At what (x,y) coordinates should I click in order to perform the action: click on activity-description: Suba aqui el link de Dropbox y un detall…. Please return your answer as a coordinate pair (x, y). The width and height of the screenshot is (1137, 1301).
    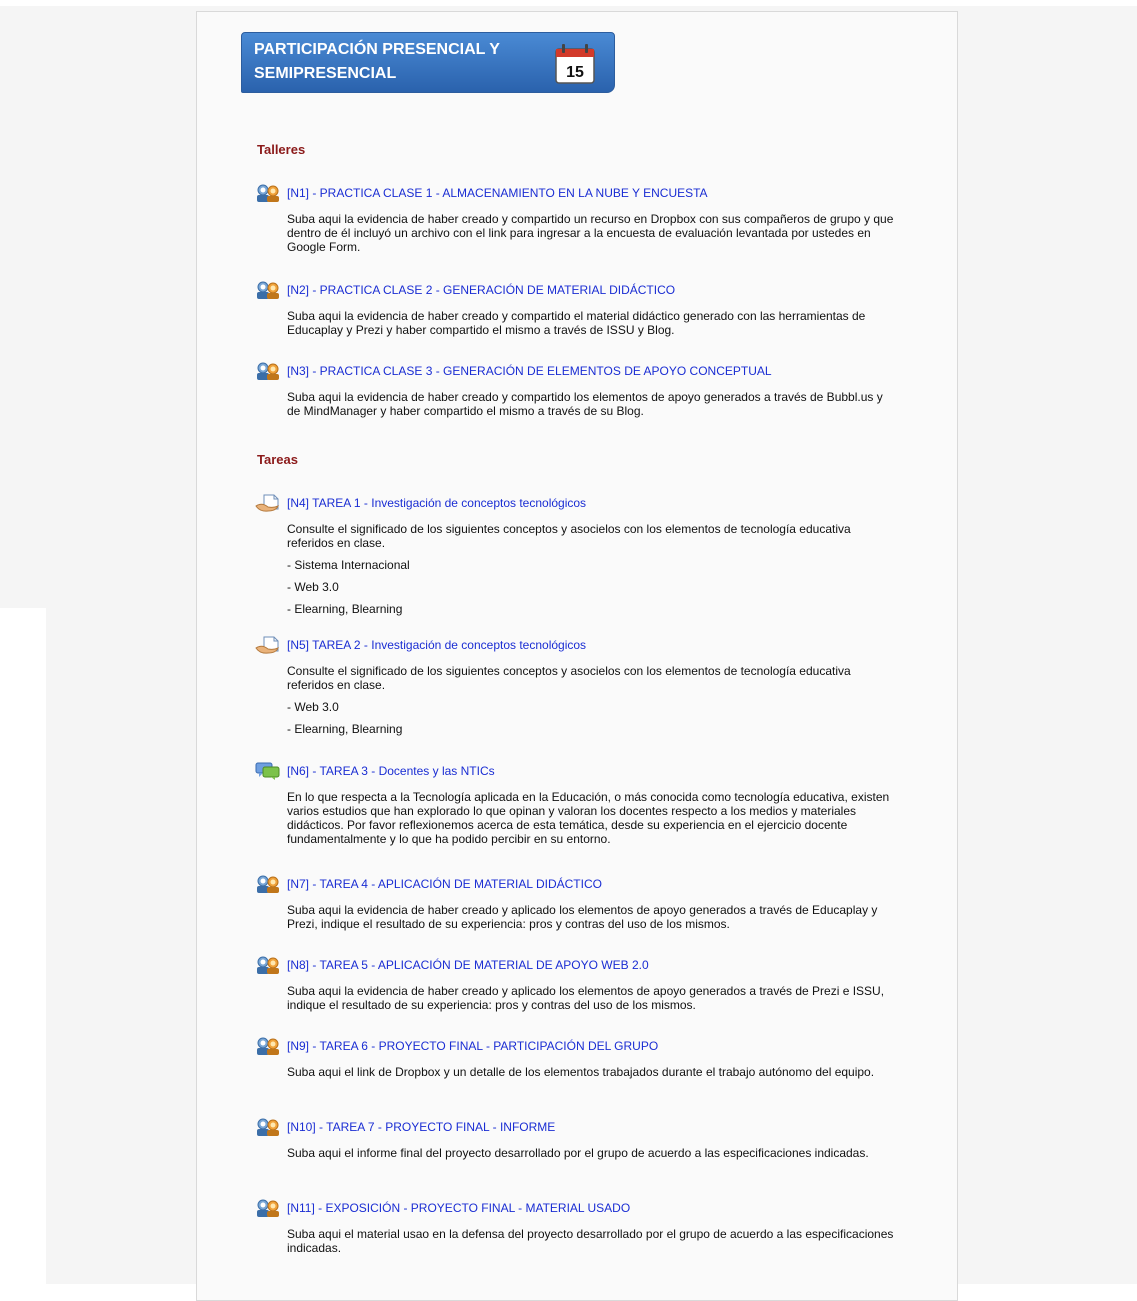
    Looking at the image, I should click on (592, 1072).